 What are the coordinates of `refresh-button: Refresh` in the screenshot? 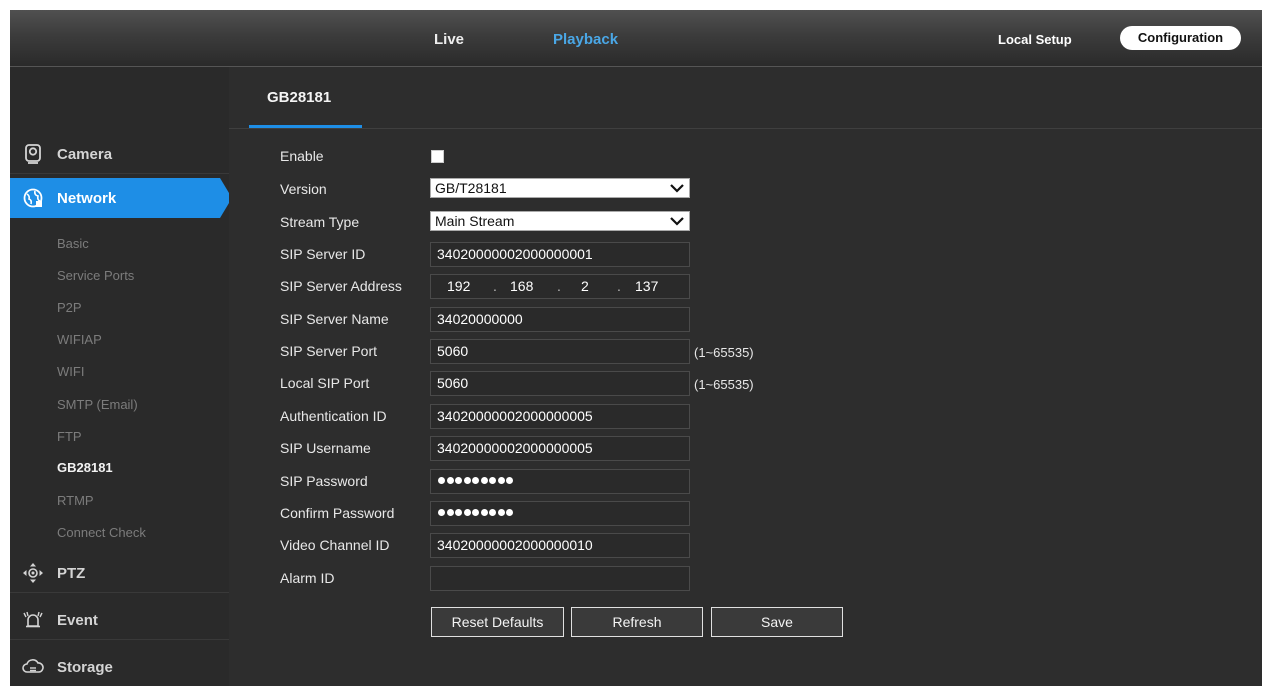 It's located at (637, 622).